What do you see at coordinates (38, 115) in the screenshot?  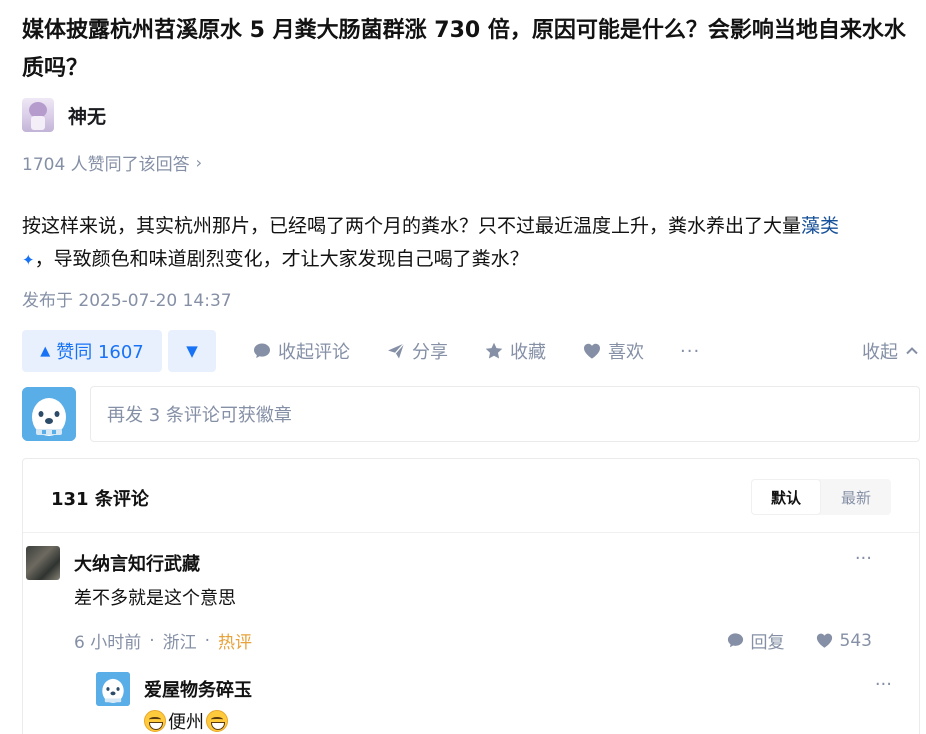 I see `author-avatar` at bounding box center [38, 115].